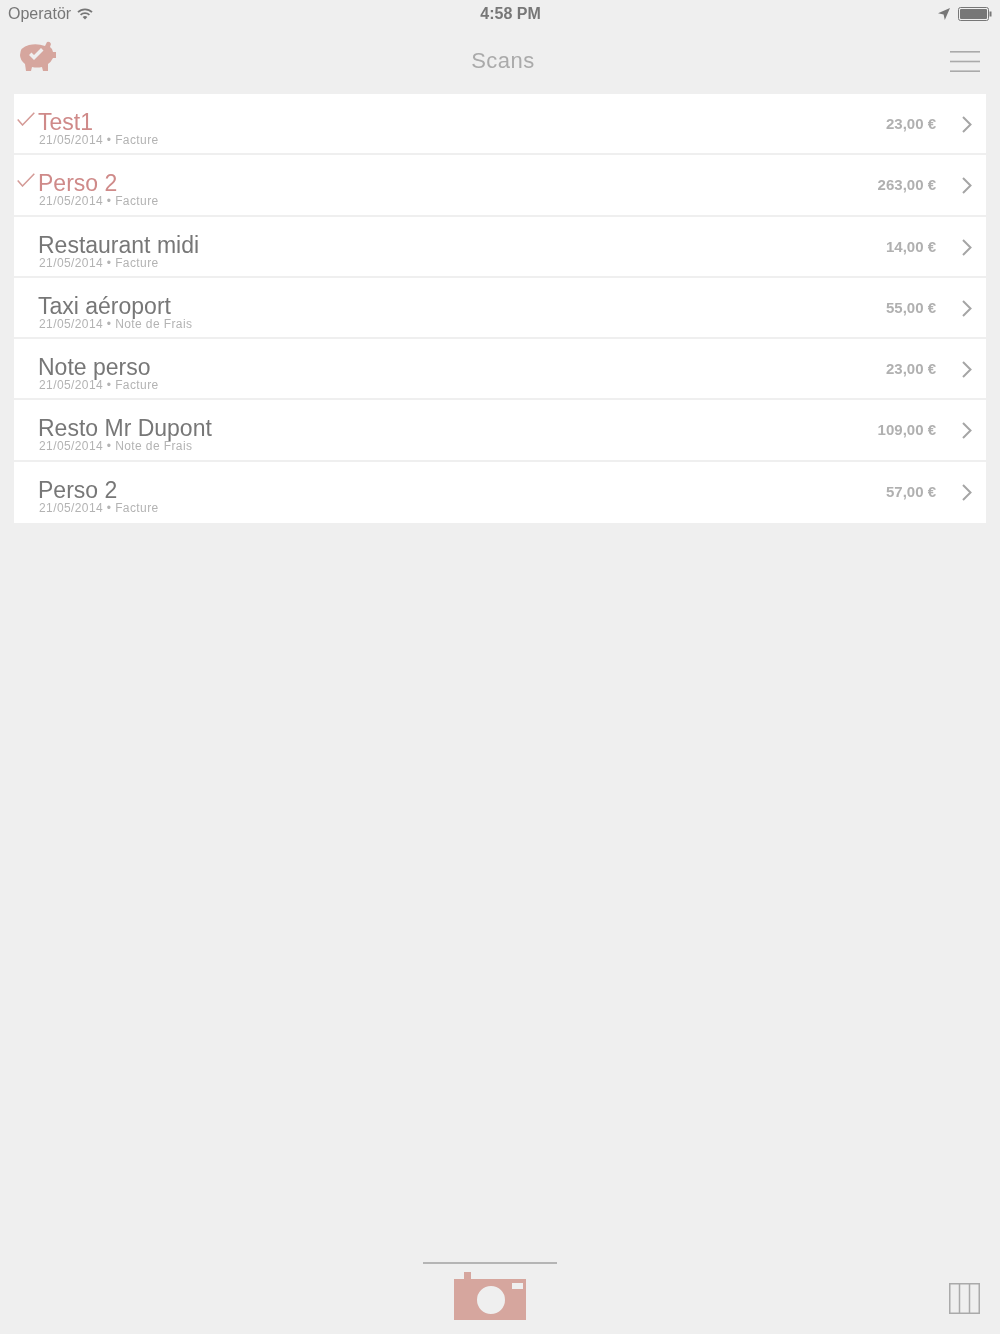 The width and height of the screenshot is (1000, 1334). Describe the element at coordinates (965, 61) in the screenshot. I see `menu-icon` at that location.